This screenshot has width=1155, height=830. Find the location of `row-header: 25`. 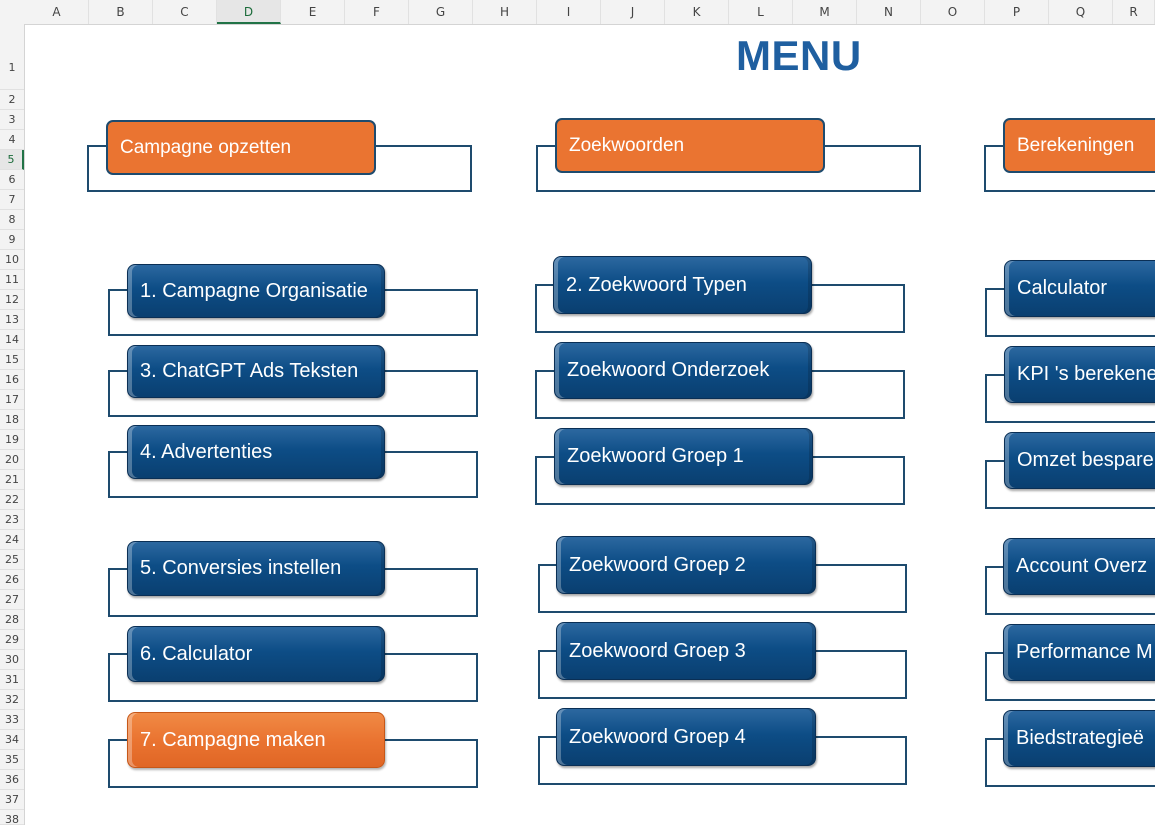

row-header: 25 is located at coordinates (12, 560).